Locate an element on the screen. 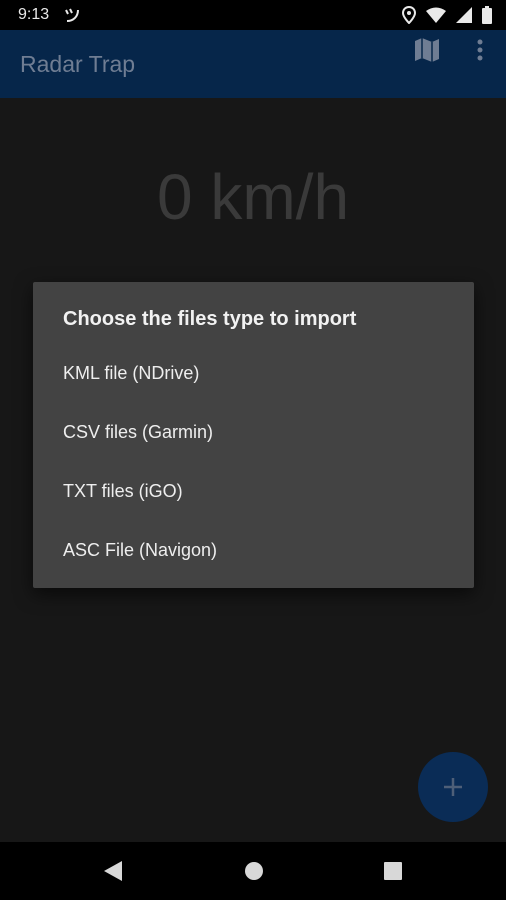 This screenshot has width=506, height=900. option-kml-file: KML file (NDrive) is located at coordinates (253, 374).